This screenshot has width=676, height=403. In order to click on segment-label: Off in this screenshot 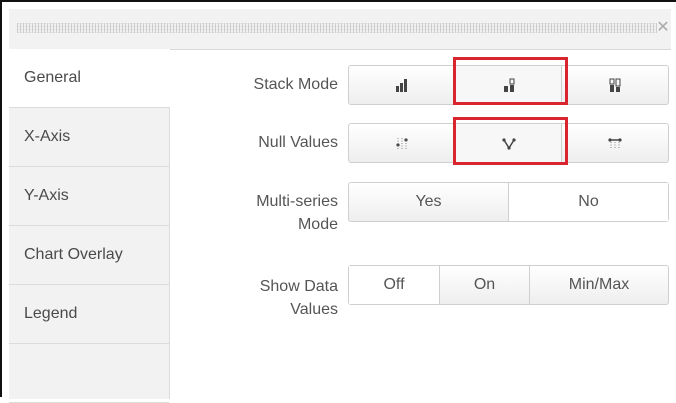, I will do `click(394, 284)`.